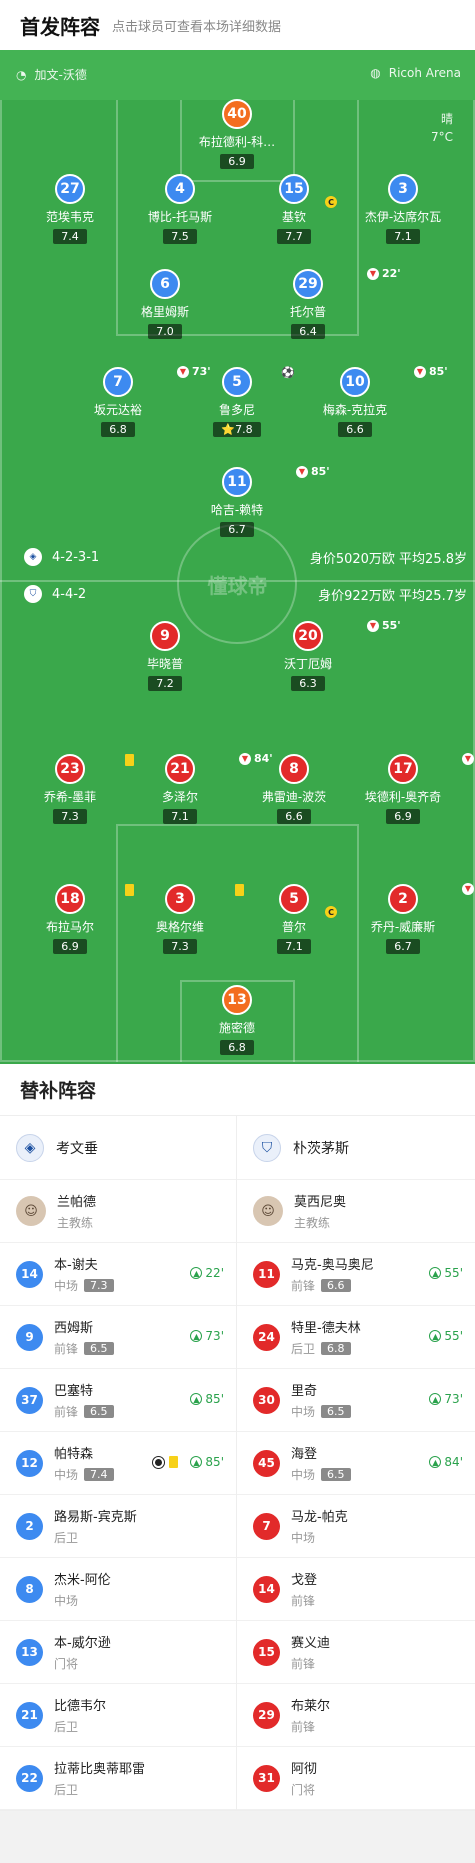 The width and height of the screenshot is (475, 1863). I want to click on sub-number: 2, so click(29, 1526).